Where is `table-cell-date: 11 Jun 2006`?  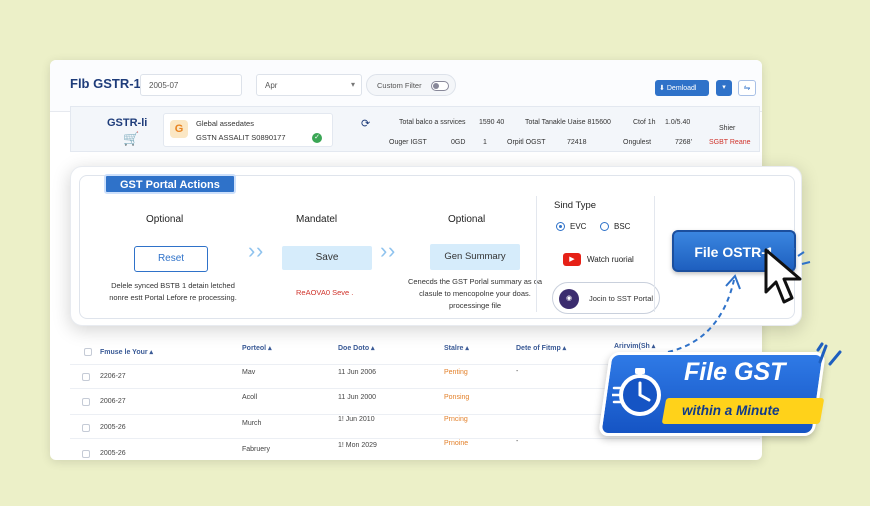
table-cell-date: 11 Jun 2006 is located at coordinates (357, 372).